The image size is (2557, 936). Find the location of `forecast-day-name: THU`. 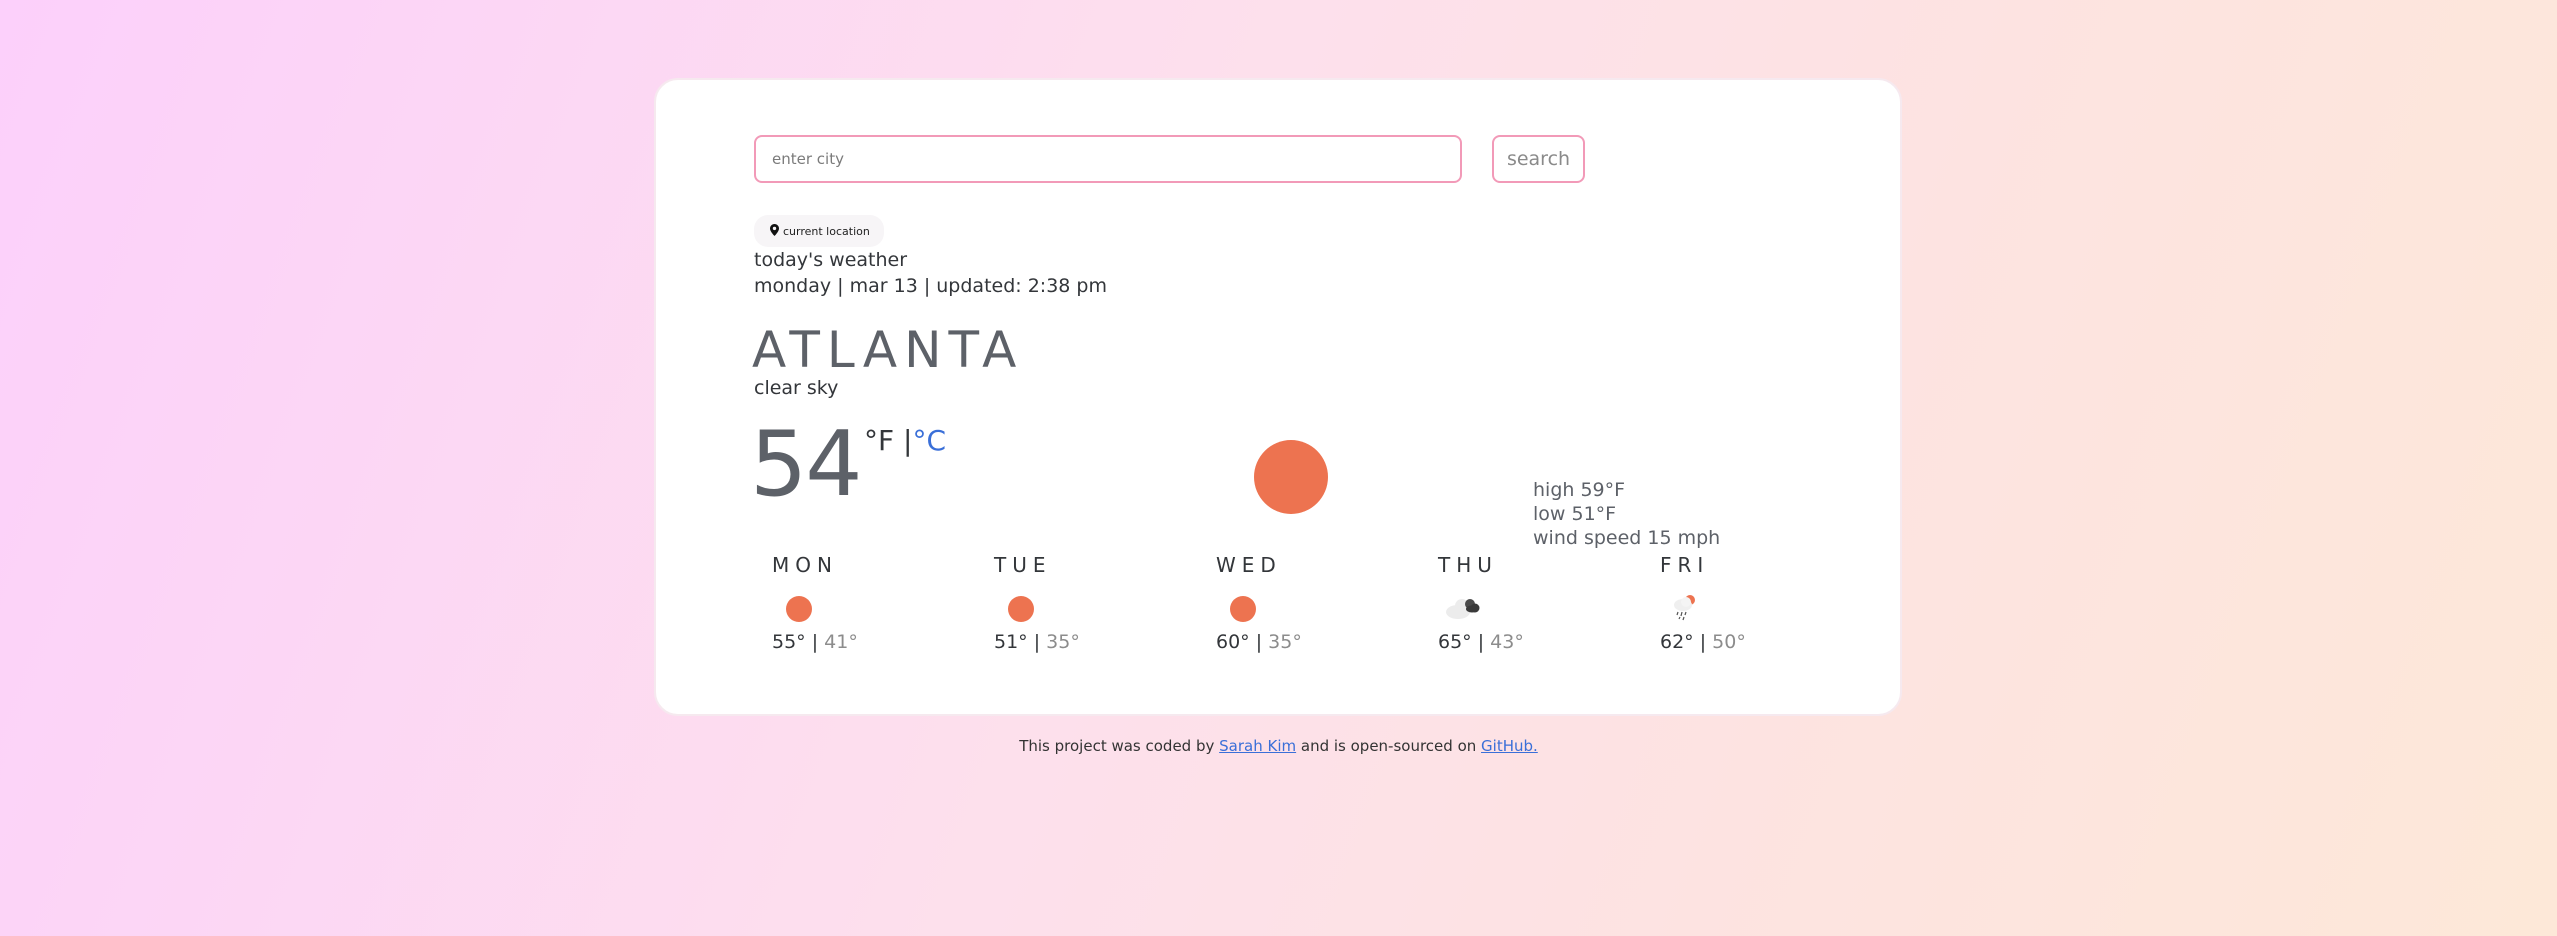

forecast-day-name: THU is located at coordinates (1468, 565).